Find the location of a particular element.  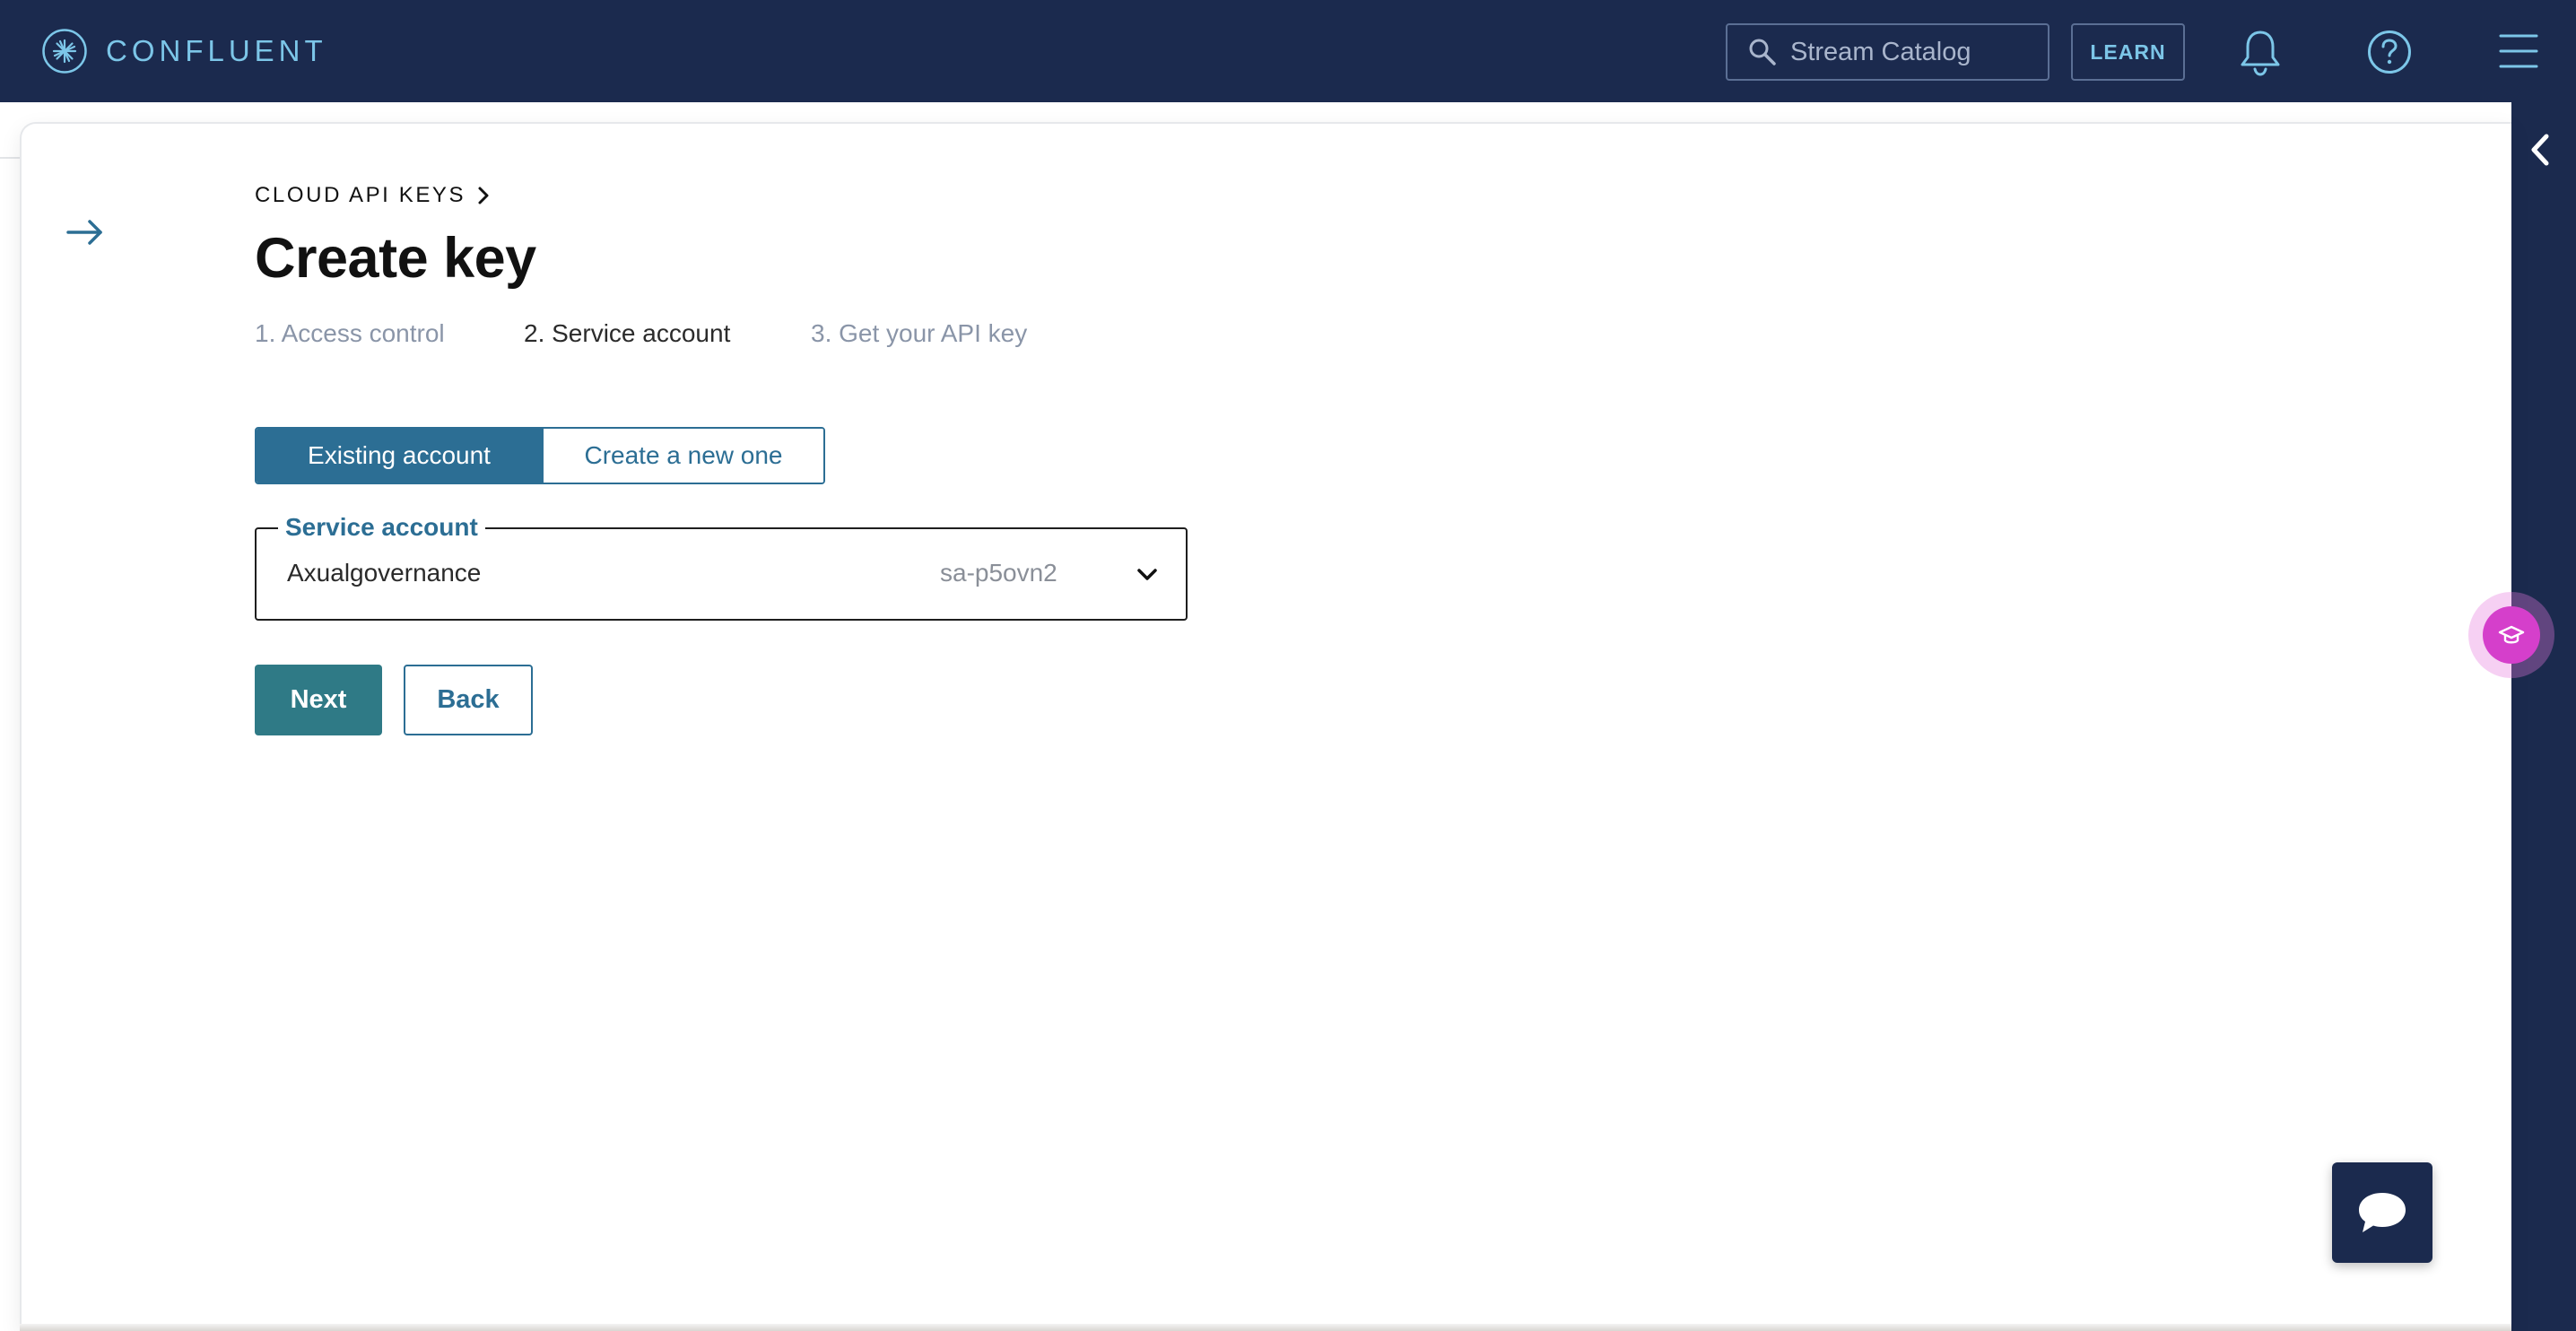

create-new-account-toggle: Create a new one is located at coordinates (682, 456).